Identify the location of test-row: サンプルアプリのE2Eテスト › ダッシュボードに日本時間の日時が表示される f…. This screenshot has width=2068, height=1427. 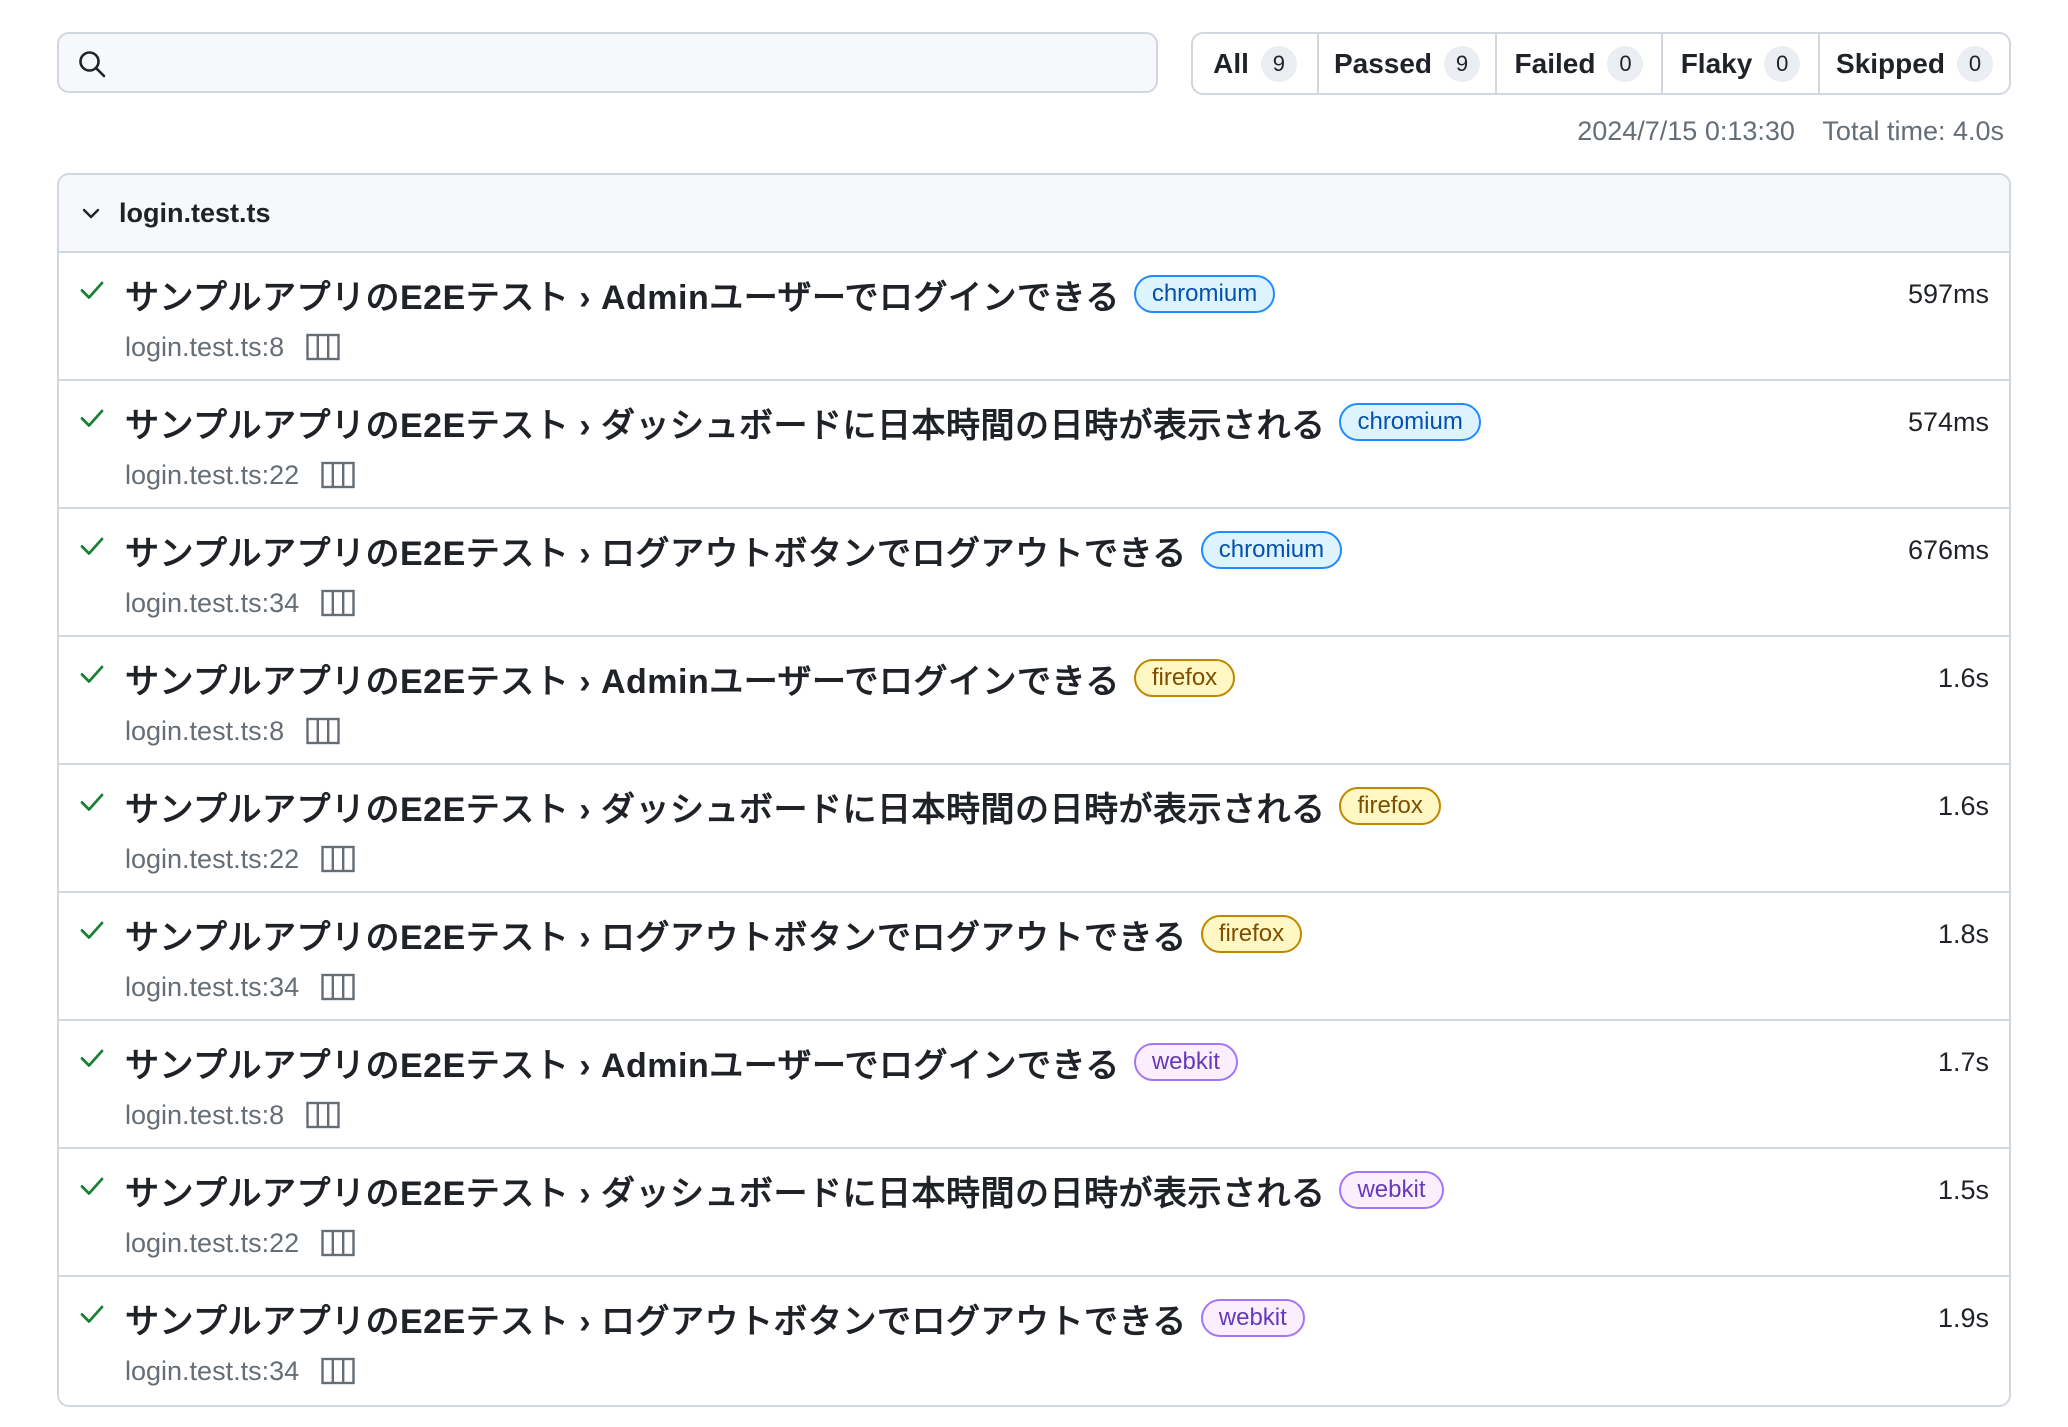
(1034, 829).